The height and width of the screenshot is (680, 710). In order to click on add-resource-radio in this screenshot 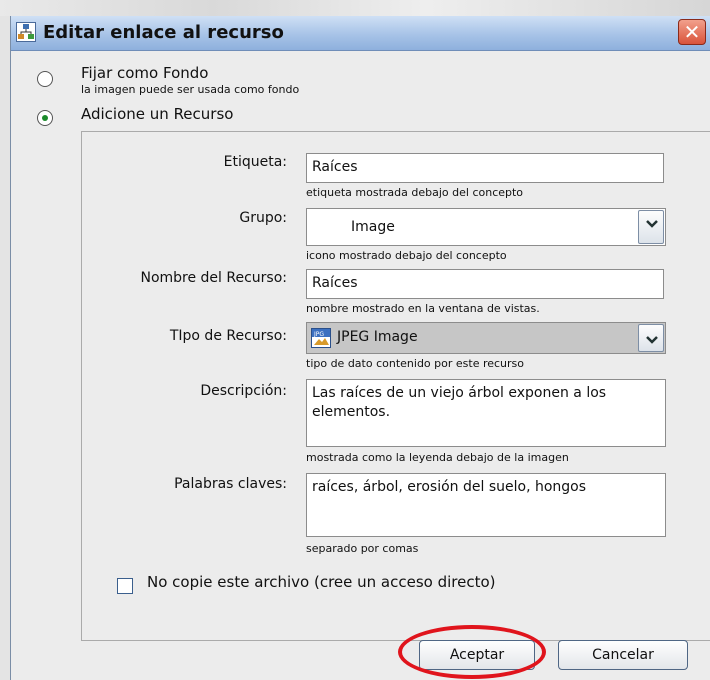, I will do `click(45, 118)`.